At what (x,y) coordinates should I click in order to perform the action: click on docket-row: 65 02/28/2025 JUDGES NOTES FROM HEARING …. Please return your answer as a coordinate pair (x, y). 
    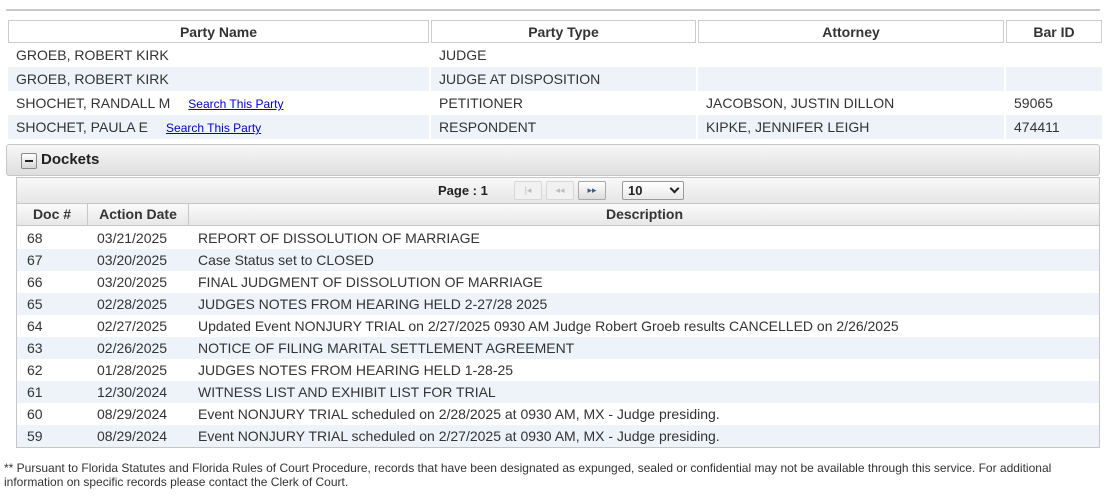
    Looking at the image, I should click on (558, 304).